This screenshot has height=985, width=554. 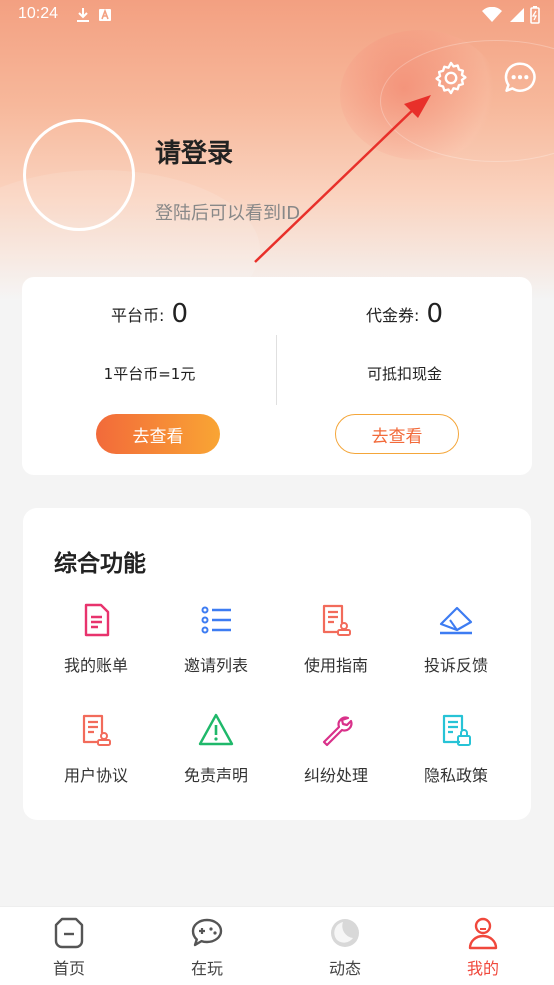 I want to click on voucher-section: 代金券: 0 可抵扣现金 去查看, so click(x=404, y=376).